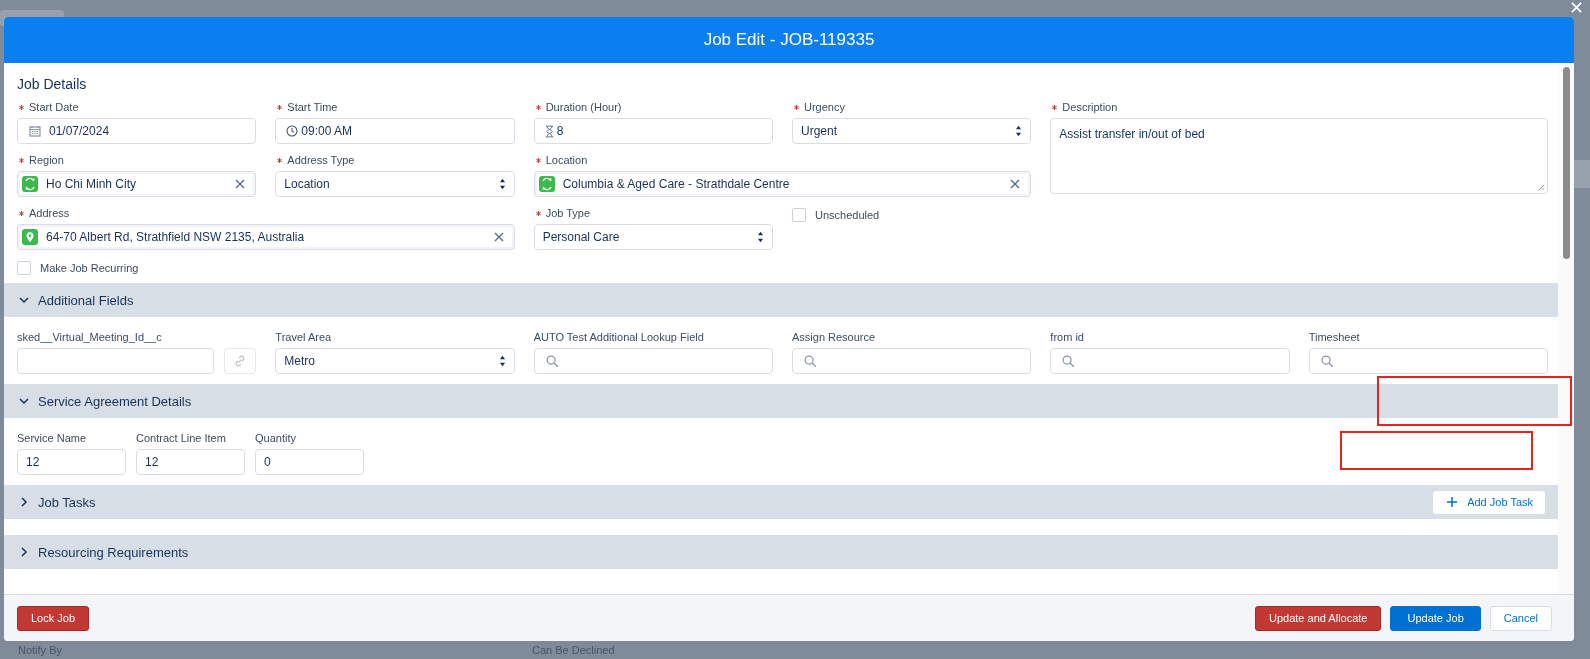  I want to click on footer-button: Update and Allocate, so click(1318, 618).